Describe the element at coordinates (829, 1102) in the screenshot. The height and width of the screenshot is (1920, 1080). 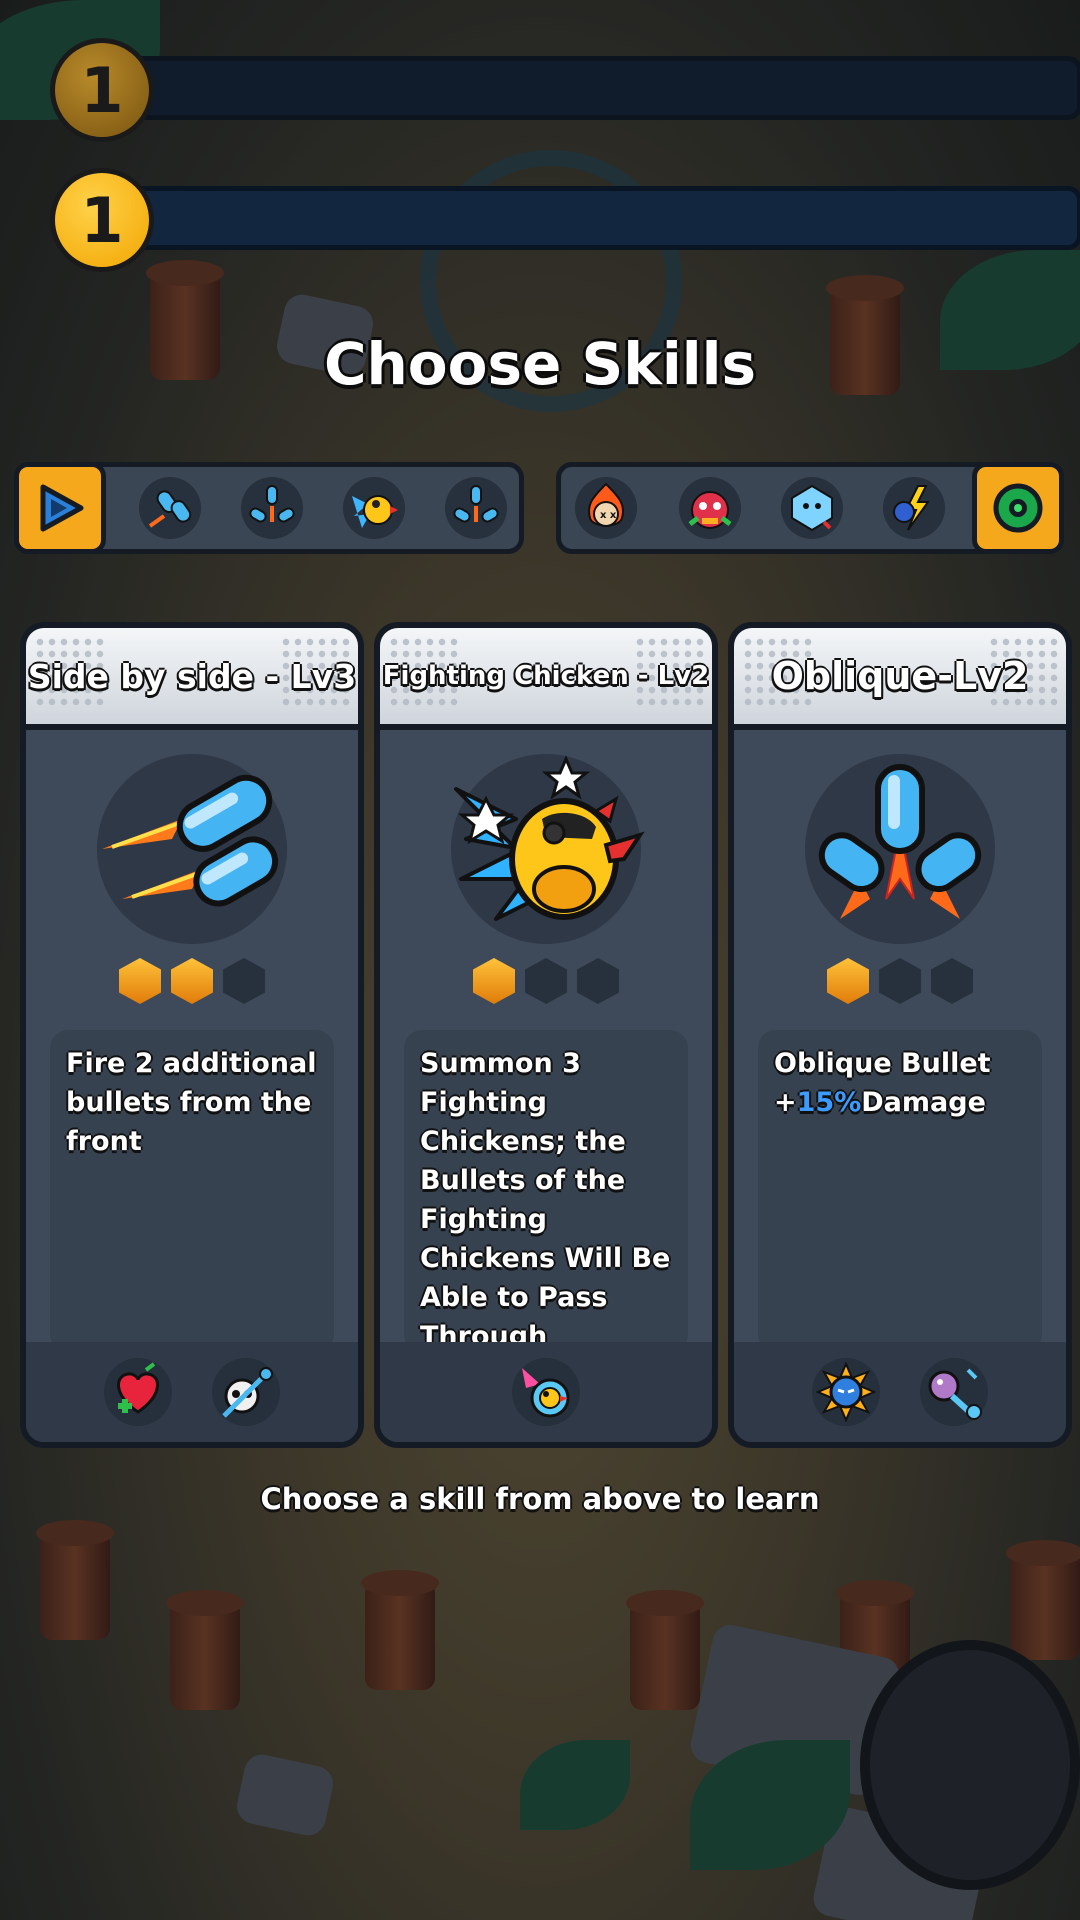
I see `damage-bonus-value: 15%` at that location.